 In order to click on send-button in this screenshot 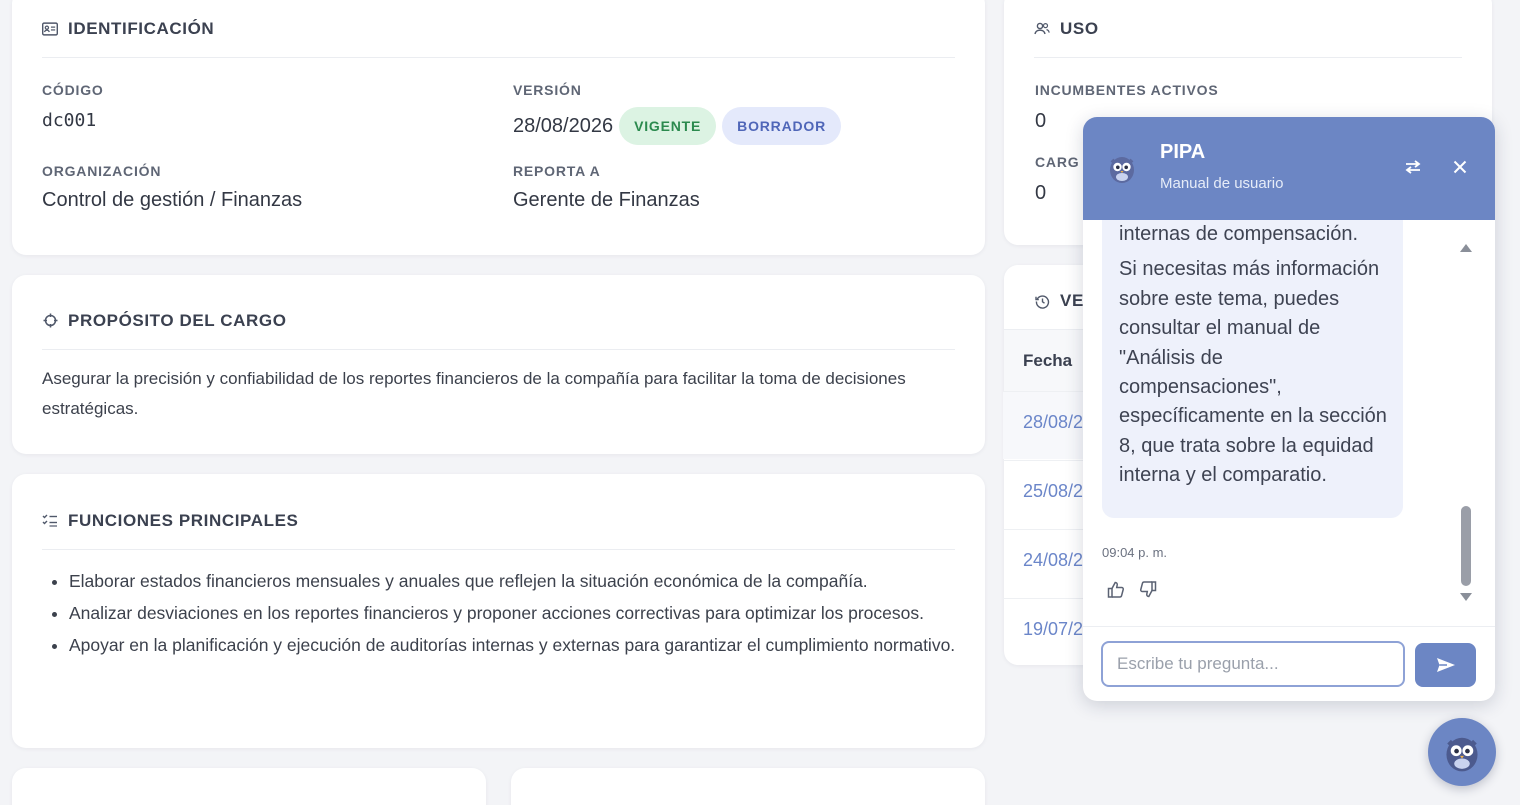, I will do `click(1445, 665)`.